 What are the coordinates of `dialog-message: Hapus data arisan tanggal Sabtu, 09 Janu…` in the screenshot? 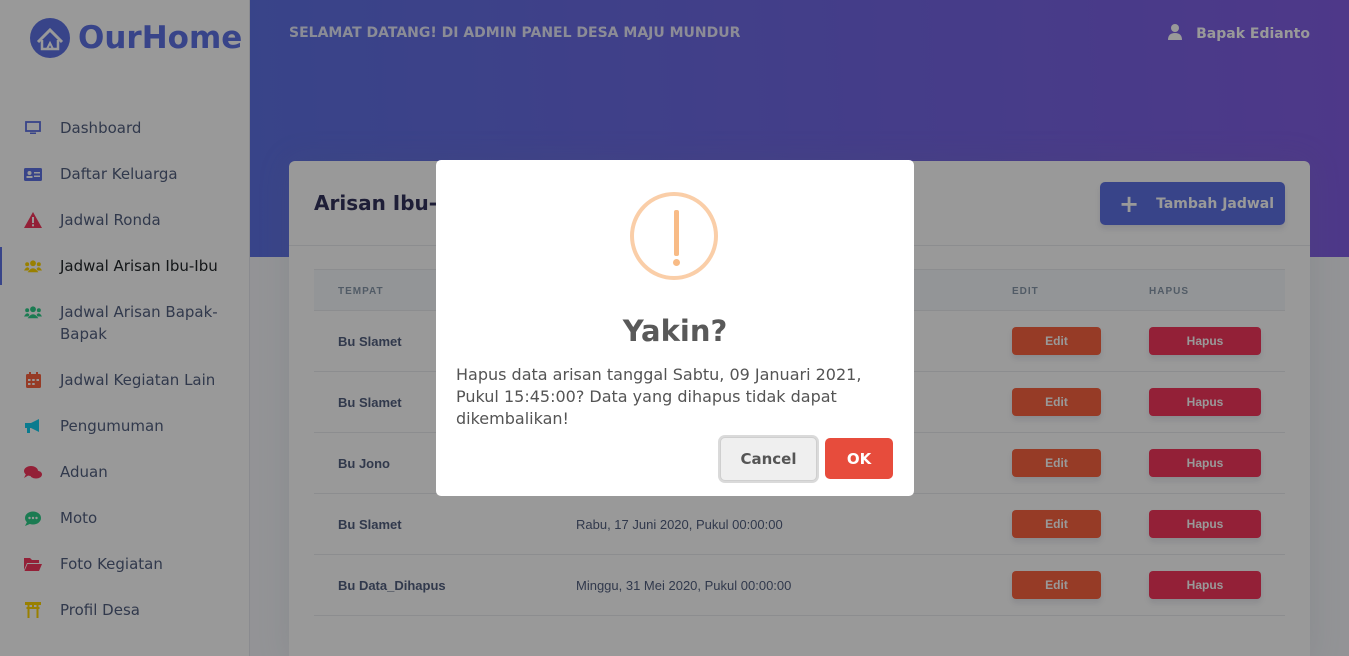 It's located at (659, 396).